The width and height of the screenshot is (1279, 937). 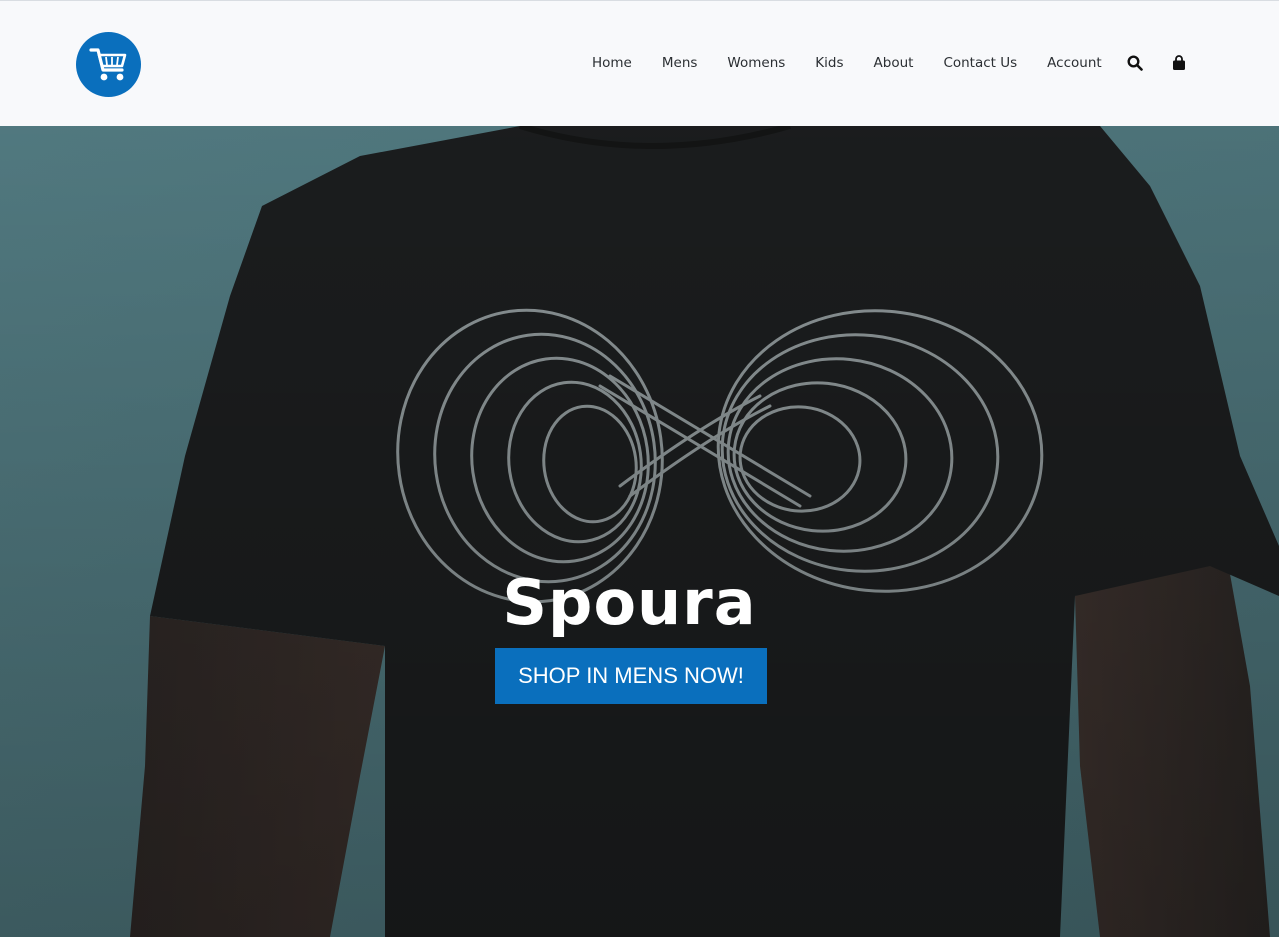 I want to click on nav-contact-us: Contact Us, so click(x=980, y=63).